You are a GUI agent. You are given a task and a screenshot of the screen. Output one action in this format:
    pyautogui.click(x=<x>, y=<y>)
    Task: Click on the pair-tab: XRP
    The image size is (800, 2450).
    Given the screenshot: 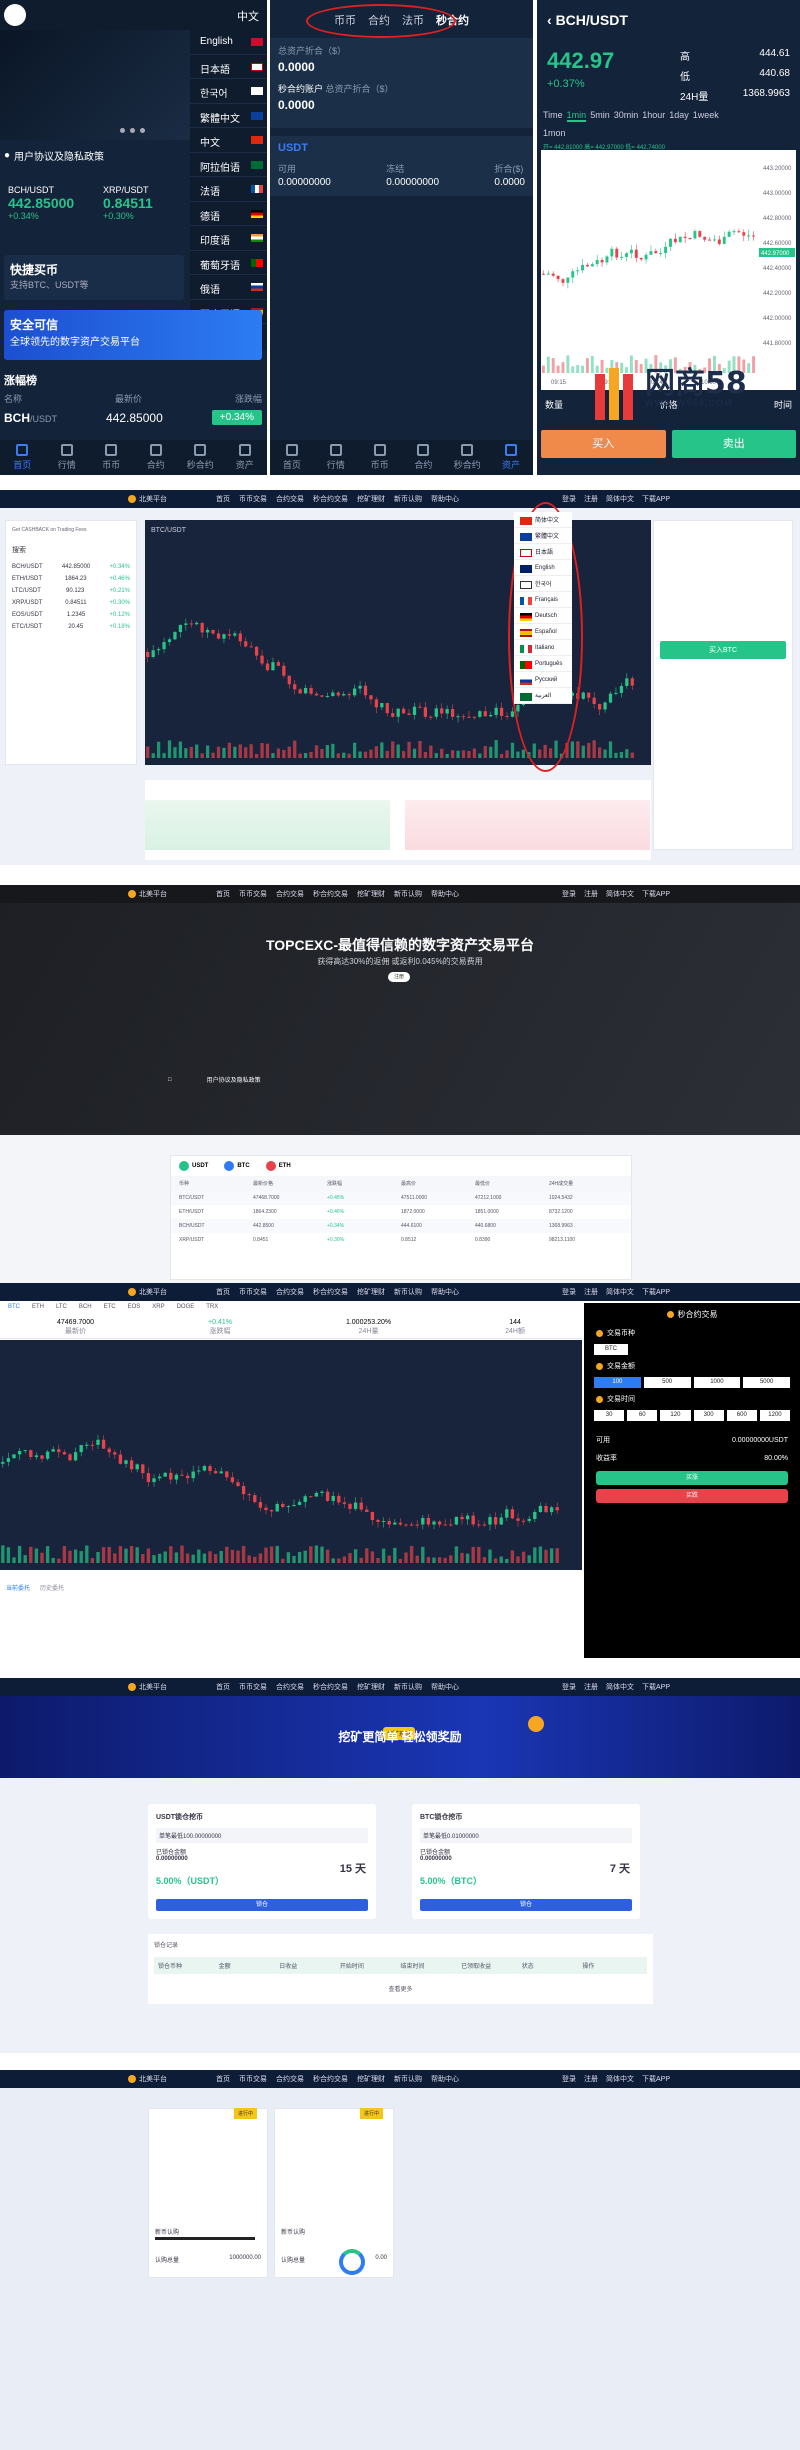 What is the action you would take?
    pyautogui.click(x=158, y=1307)
    